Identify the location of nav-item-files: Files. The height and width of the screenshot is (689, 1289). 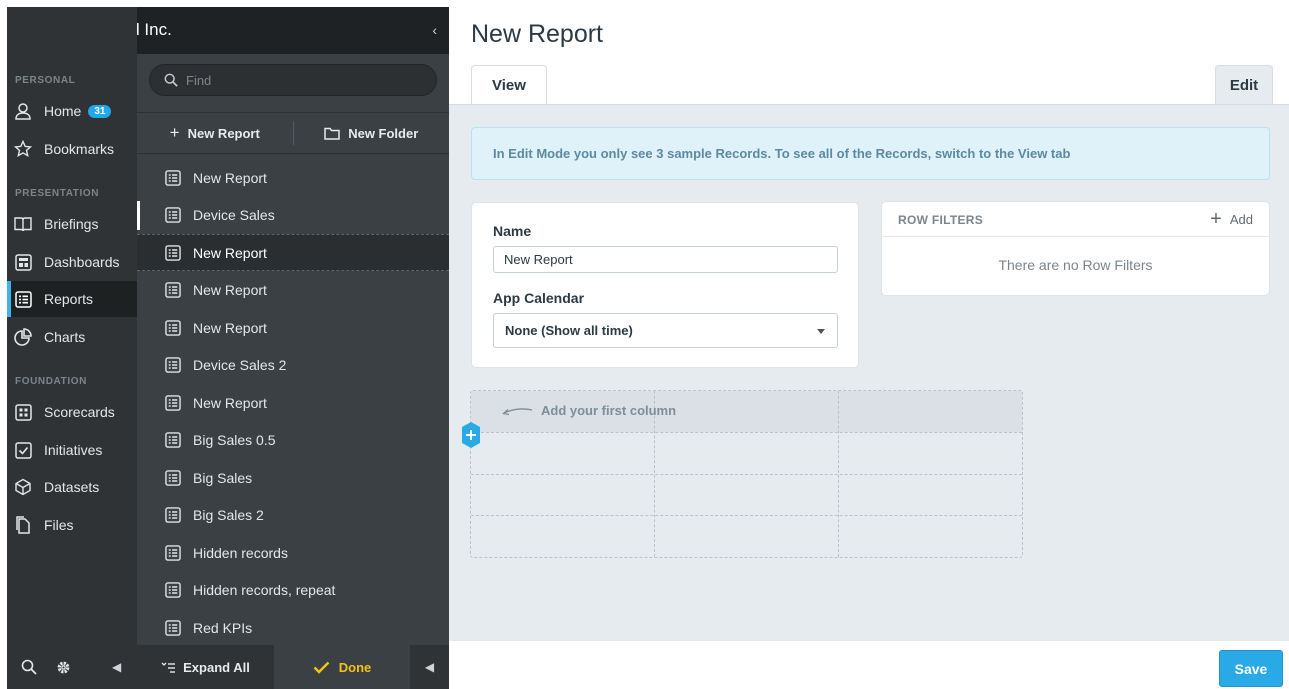
(72, 525).